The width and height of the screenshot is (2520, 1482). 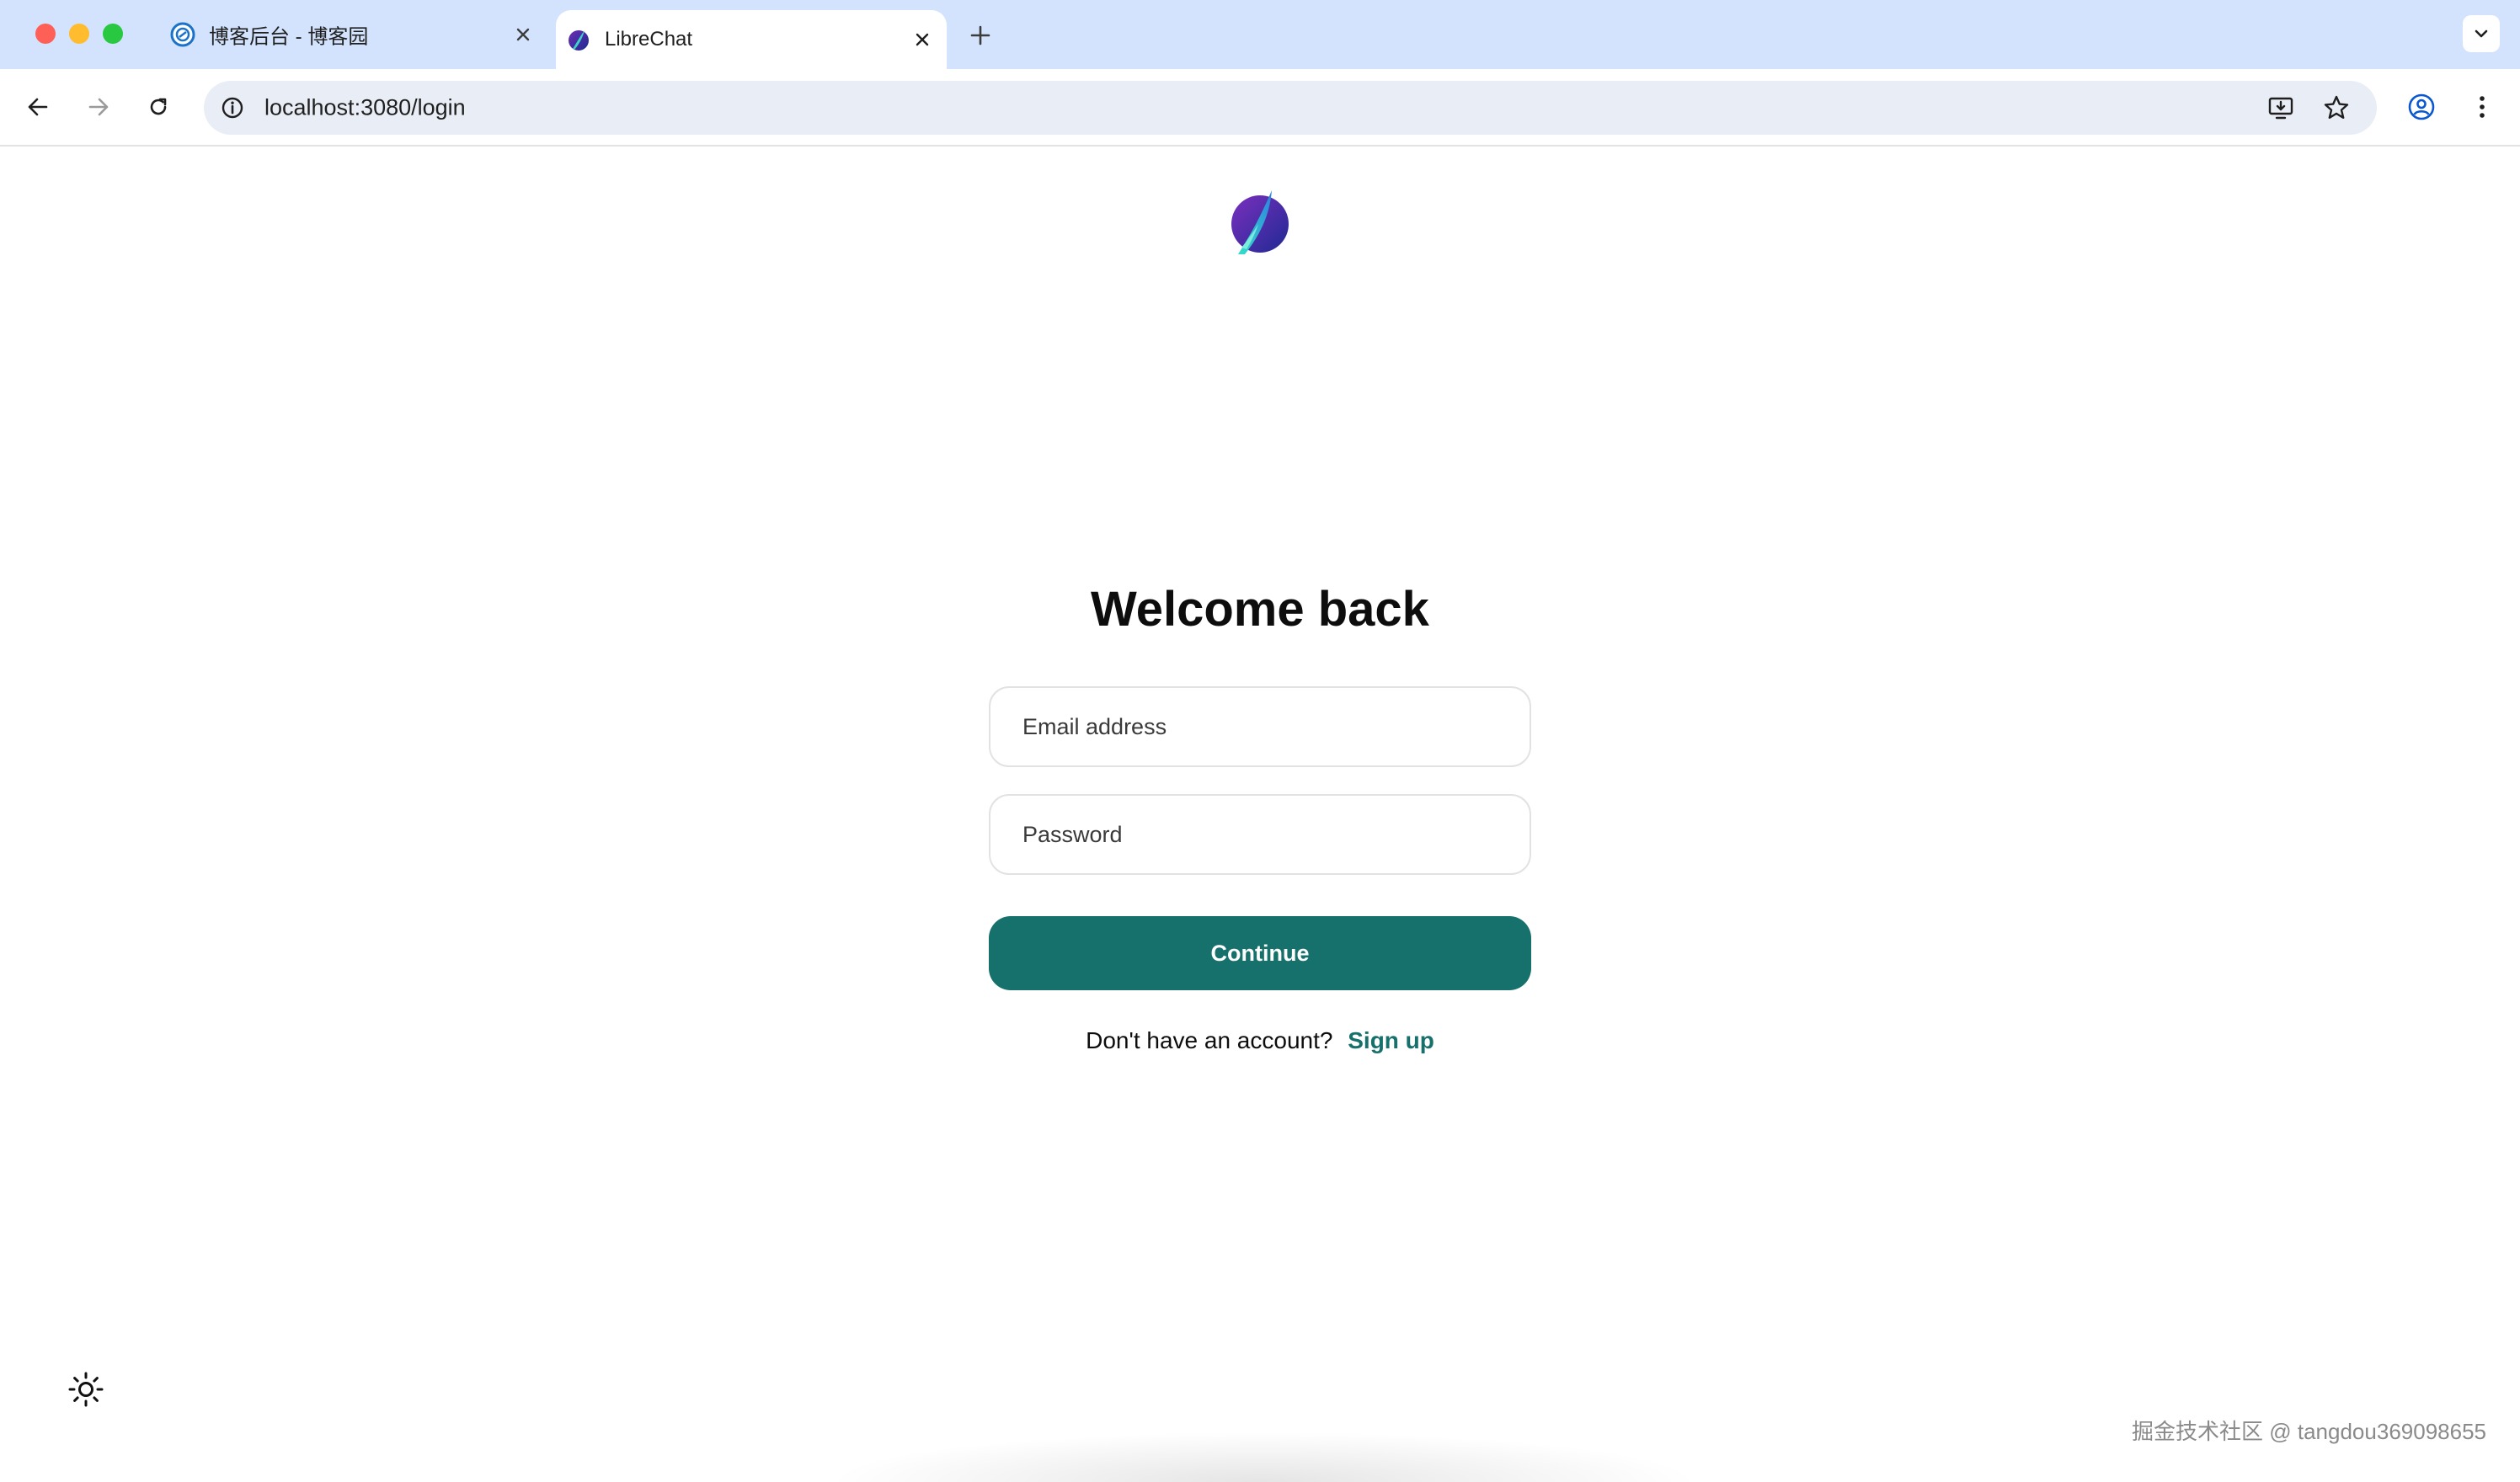 What do you see at coordinates (2309, 1431) in the screenshot?
I see `watermark: 掘金技术社区 @ tangdou369098655` at bounding box center [2309, 1431].